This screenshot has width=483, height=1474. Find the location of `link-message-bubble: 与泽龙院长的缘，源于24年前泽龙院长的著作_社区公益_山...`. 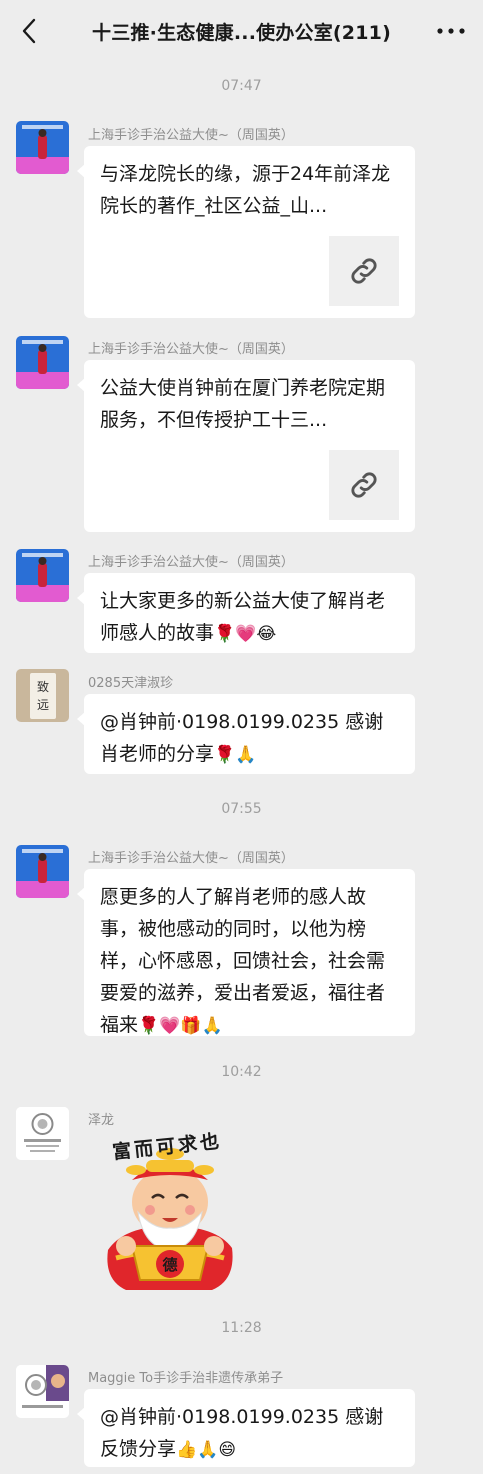

link-message-bubble: 与泽龙院长的缘，源于24年前泽龙院长的著作_社区公益_山... is located at coordinates (246, 232).